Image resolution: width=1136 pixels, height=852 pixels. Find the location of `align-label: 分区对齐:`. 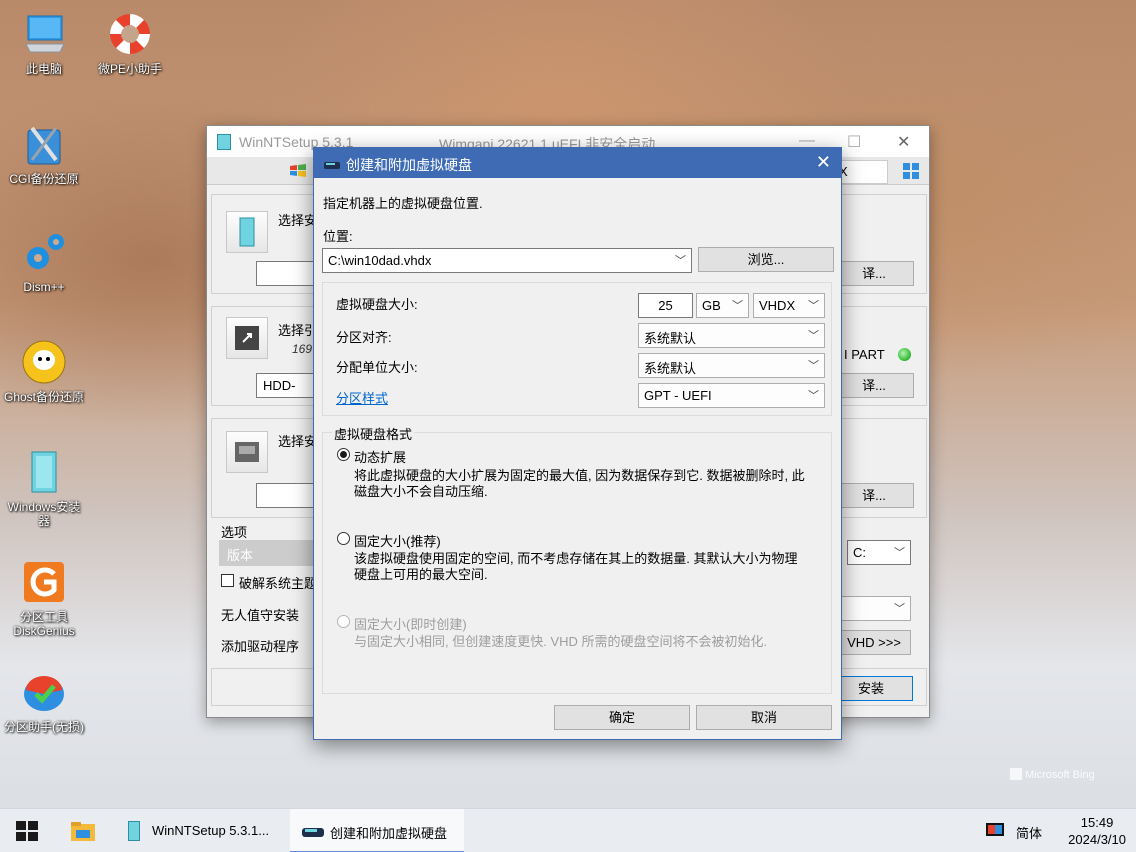

align-label: 分区对齐: is located at coordinates (364, 337).